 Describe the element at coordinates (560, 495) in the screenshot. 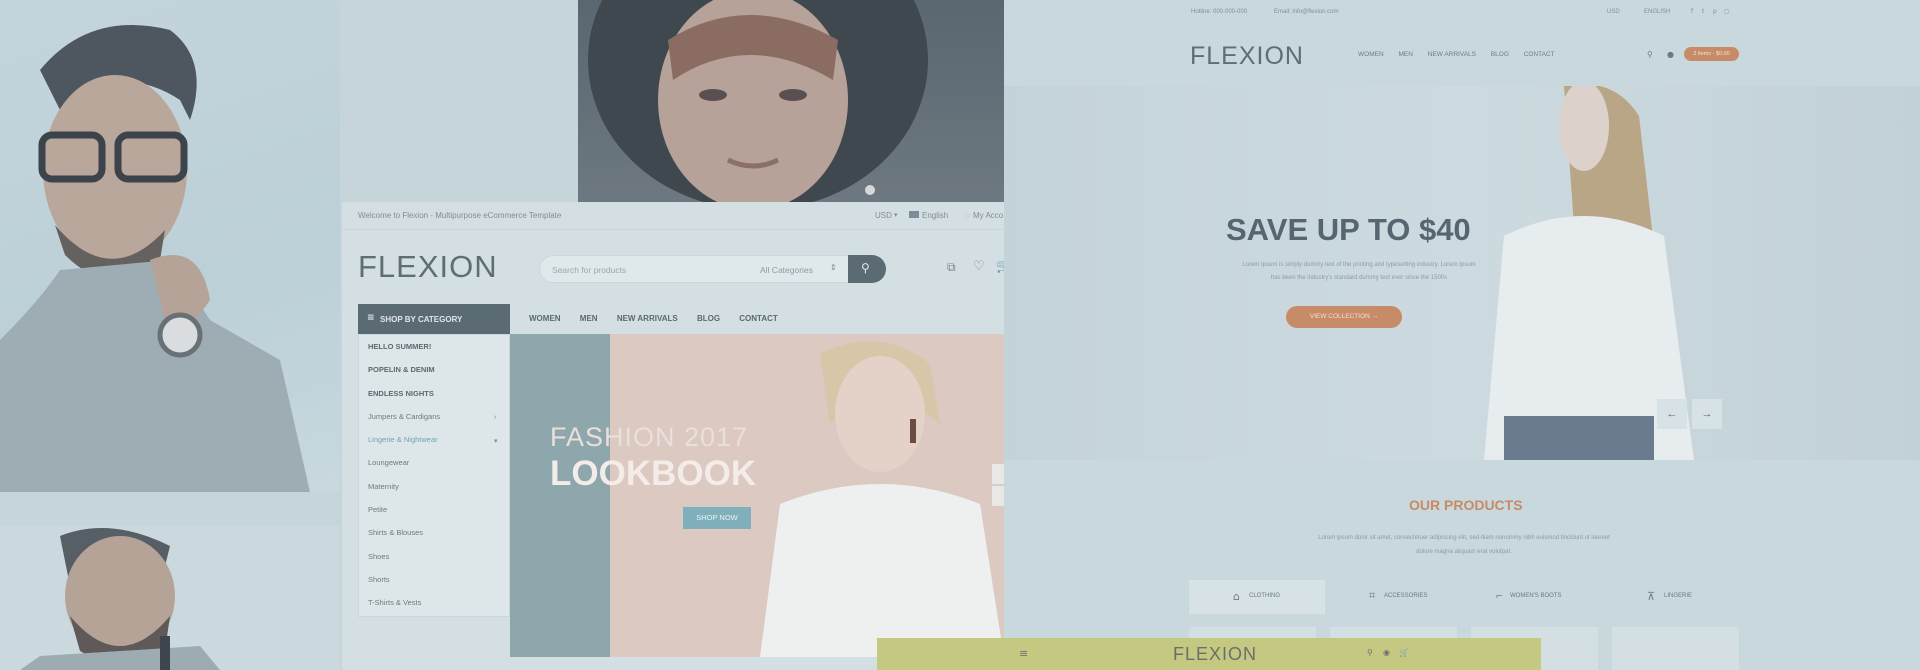

I see `hero-color-block` at that location.